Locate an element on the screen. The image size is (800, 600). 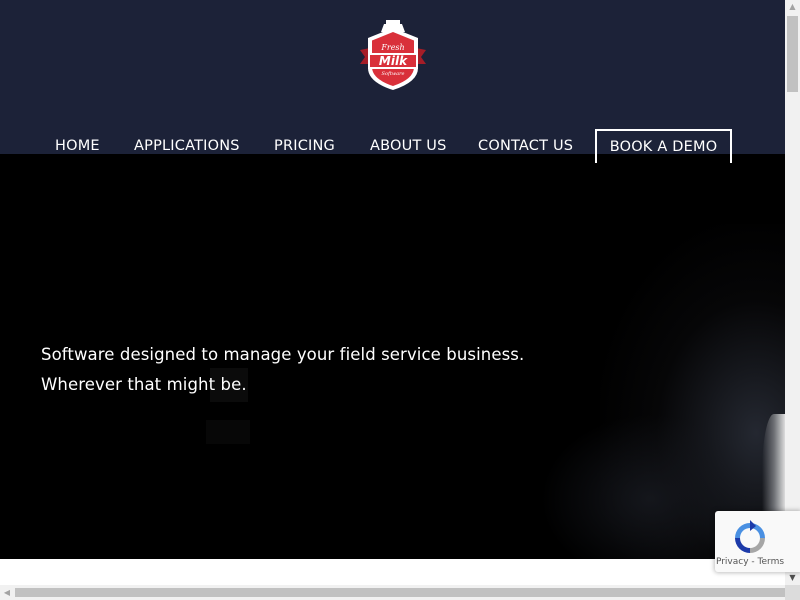
book-a-demo-button: BOOK A DEMO is located at coordinates (663, 146).